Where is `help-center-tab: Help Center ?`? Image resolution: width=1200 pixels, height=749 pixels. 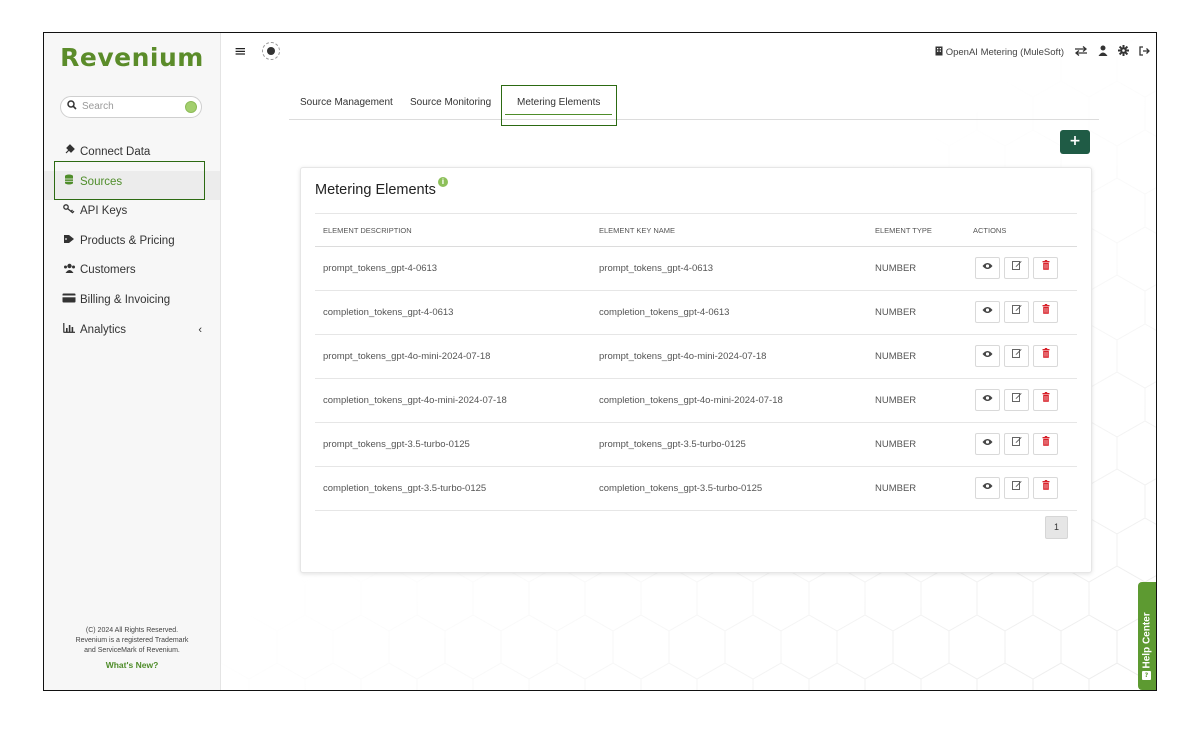
help-center-tab: Help Center ? is located at coordinates (1147, 636).